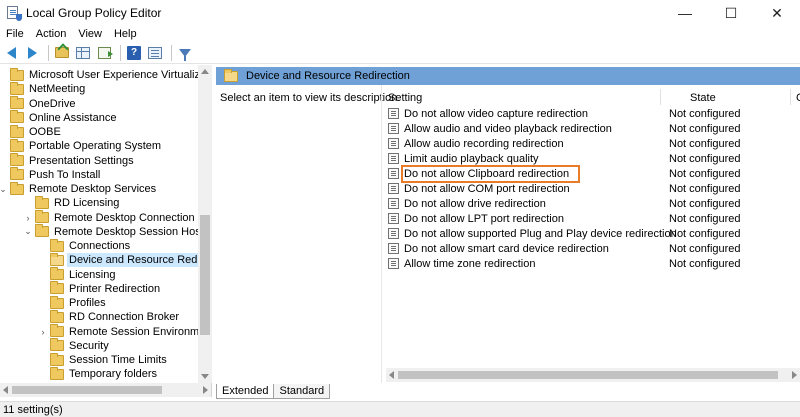  Describe the element at coordinates (496, 113) in the screenshot. I see `setting-name: Do not allow video capture redirection` at that location.